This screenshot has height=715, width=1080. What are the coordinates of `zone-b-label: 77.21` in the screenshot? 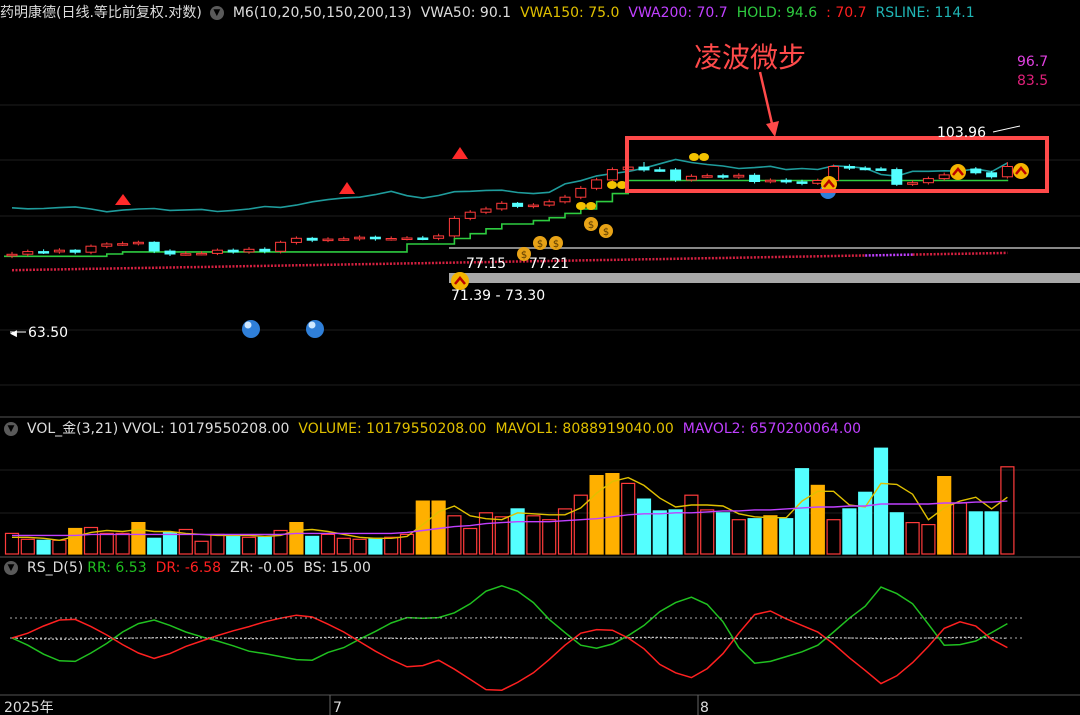 It's located at (549, 264).